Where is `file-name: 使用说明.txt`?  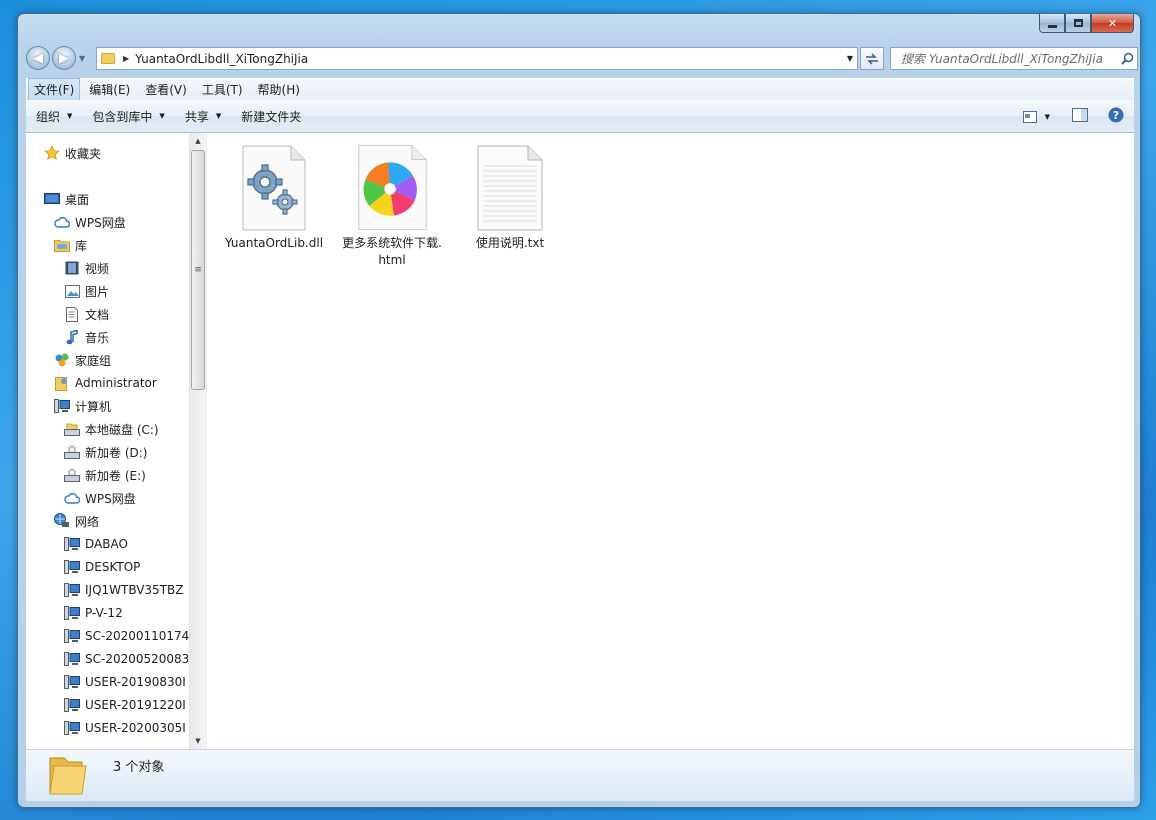 file-name: 使用说明.txt is located at coordinates (510, 243).